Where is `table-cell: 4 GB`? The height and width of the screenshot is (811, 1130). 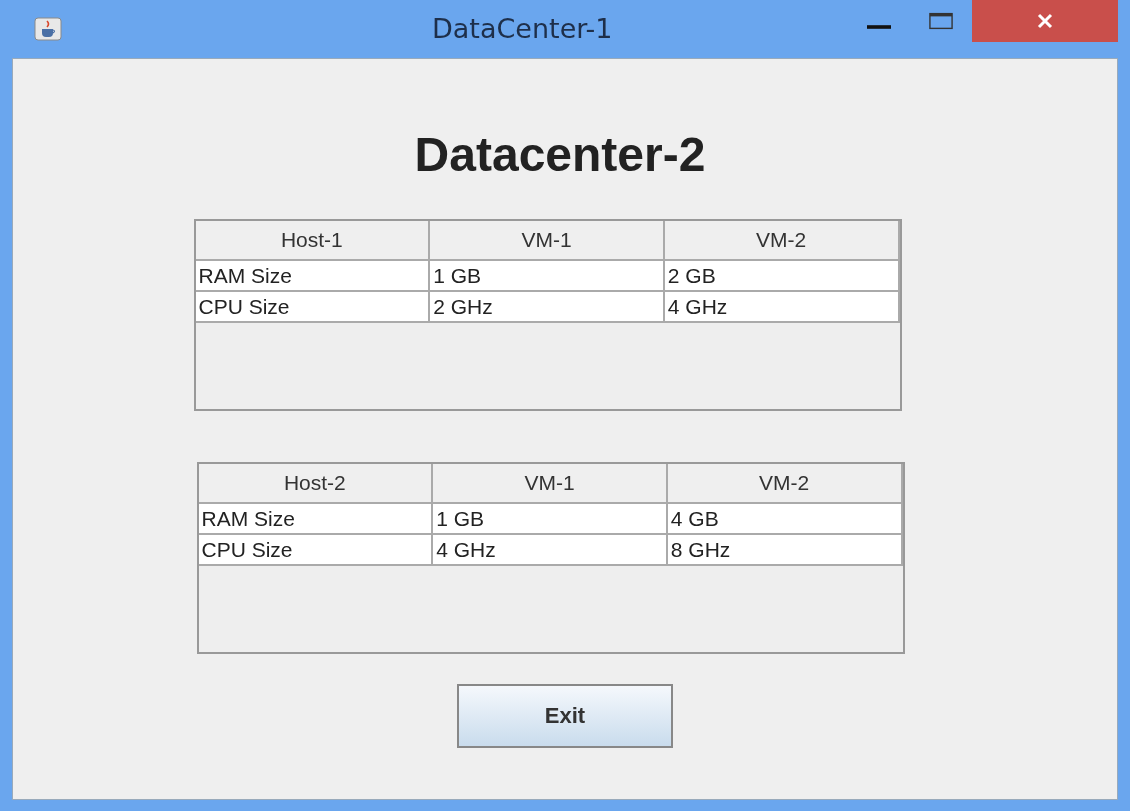
table-cell: 4 GB is located at coordinates (785, 519).